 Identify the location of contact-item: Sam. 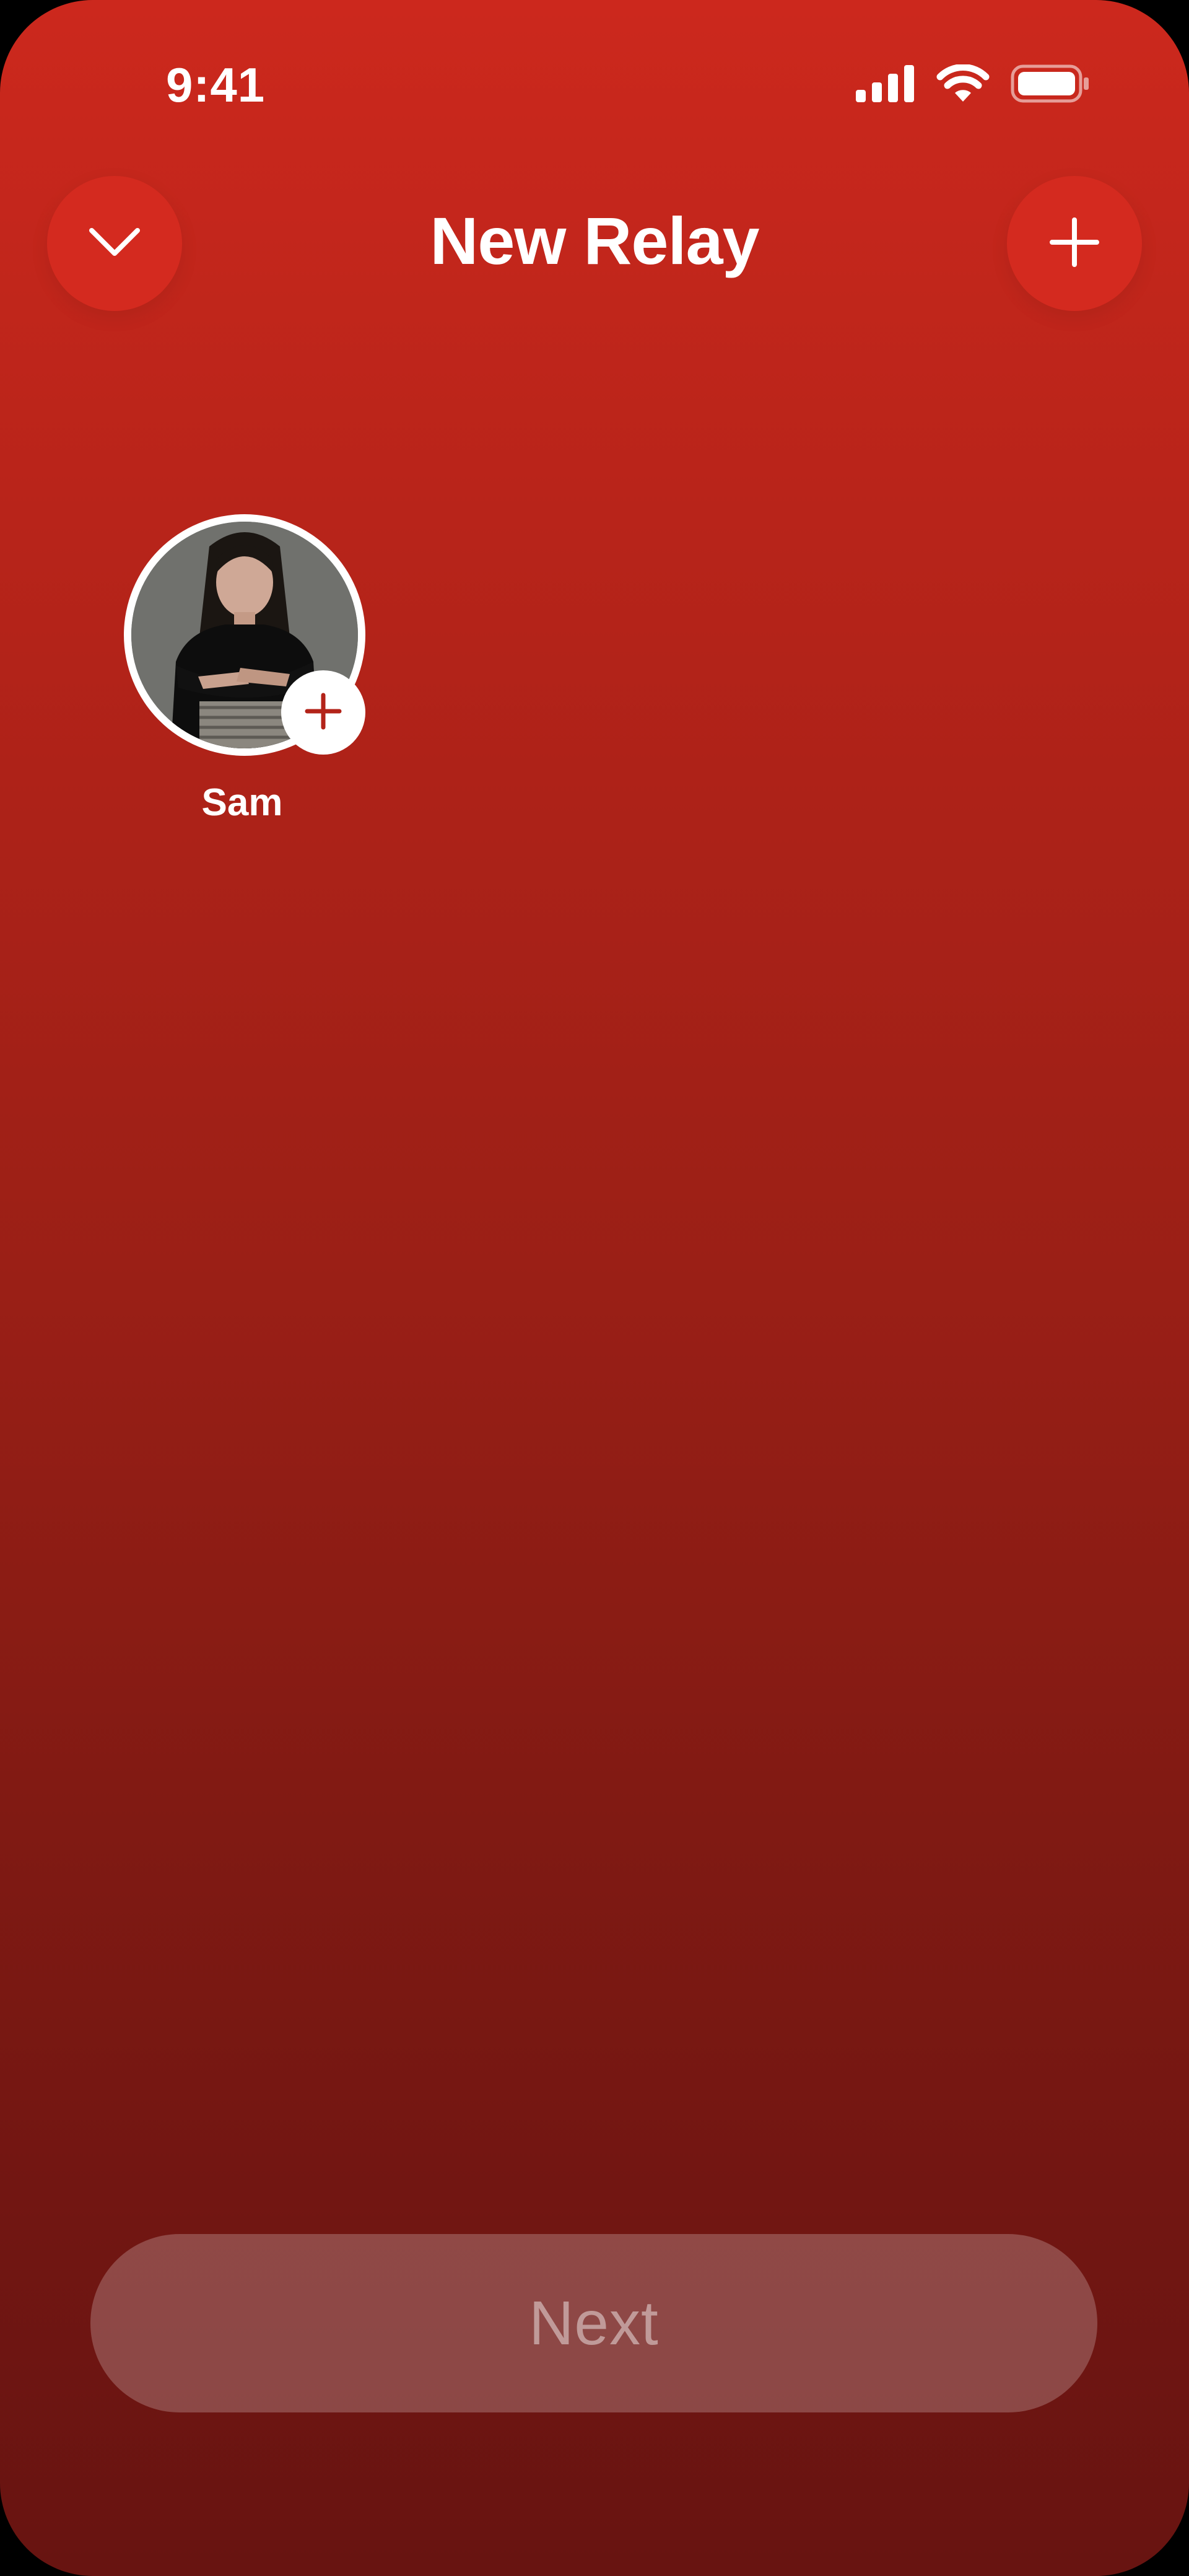
(245, 674).